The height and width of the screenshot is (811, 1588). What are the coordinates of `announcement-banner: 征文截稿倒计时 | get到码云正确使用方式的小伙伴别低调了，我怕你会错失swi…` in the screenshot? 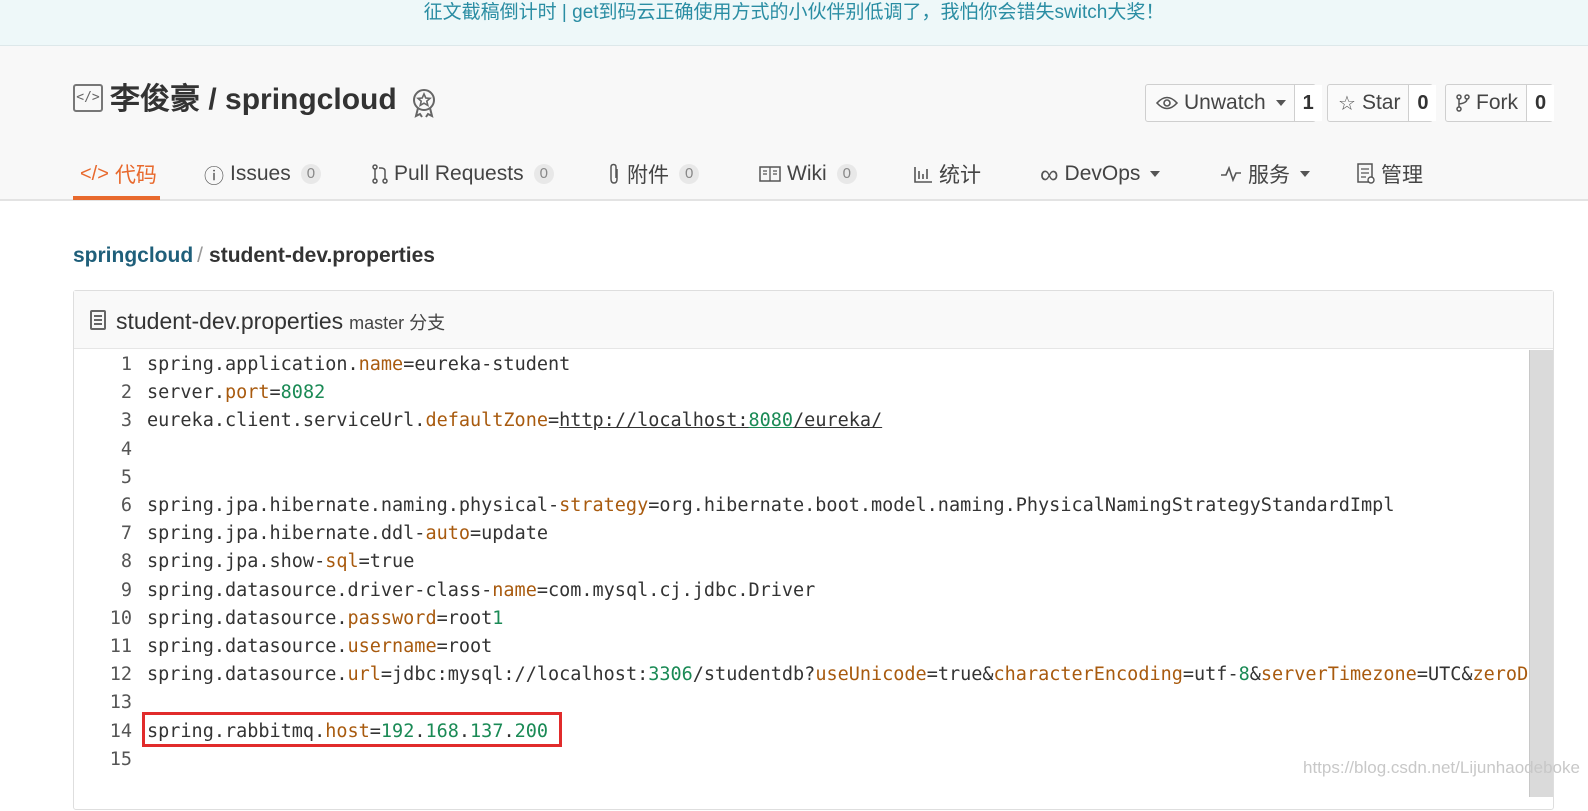 It's located at (794, 23).